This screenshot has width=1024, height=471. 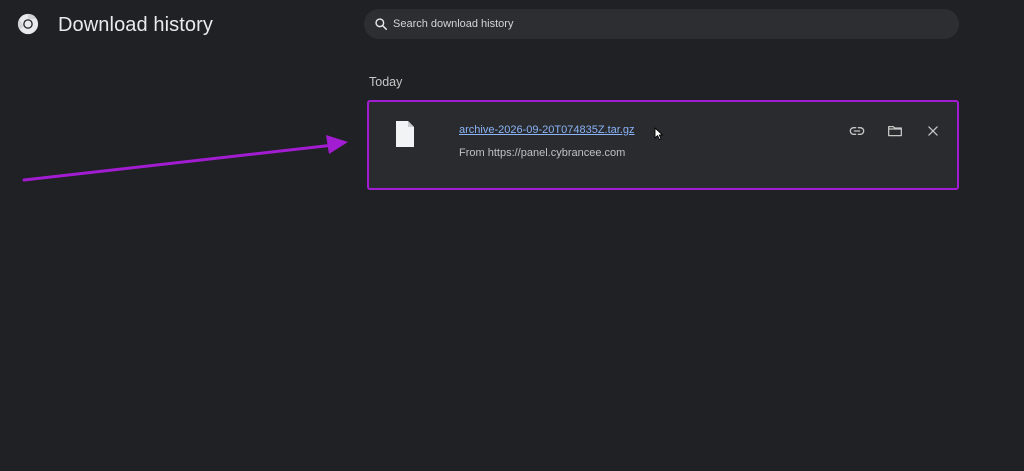 What do you see at coordinates (185, 158) in the screenshot?
I see `annotation-arrow-icon` at bounding box center [185, 158].